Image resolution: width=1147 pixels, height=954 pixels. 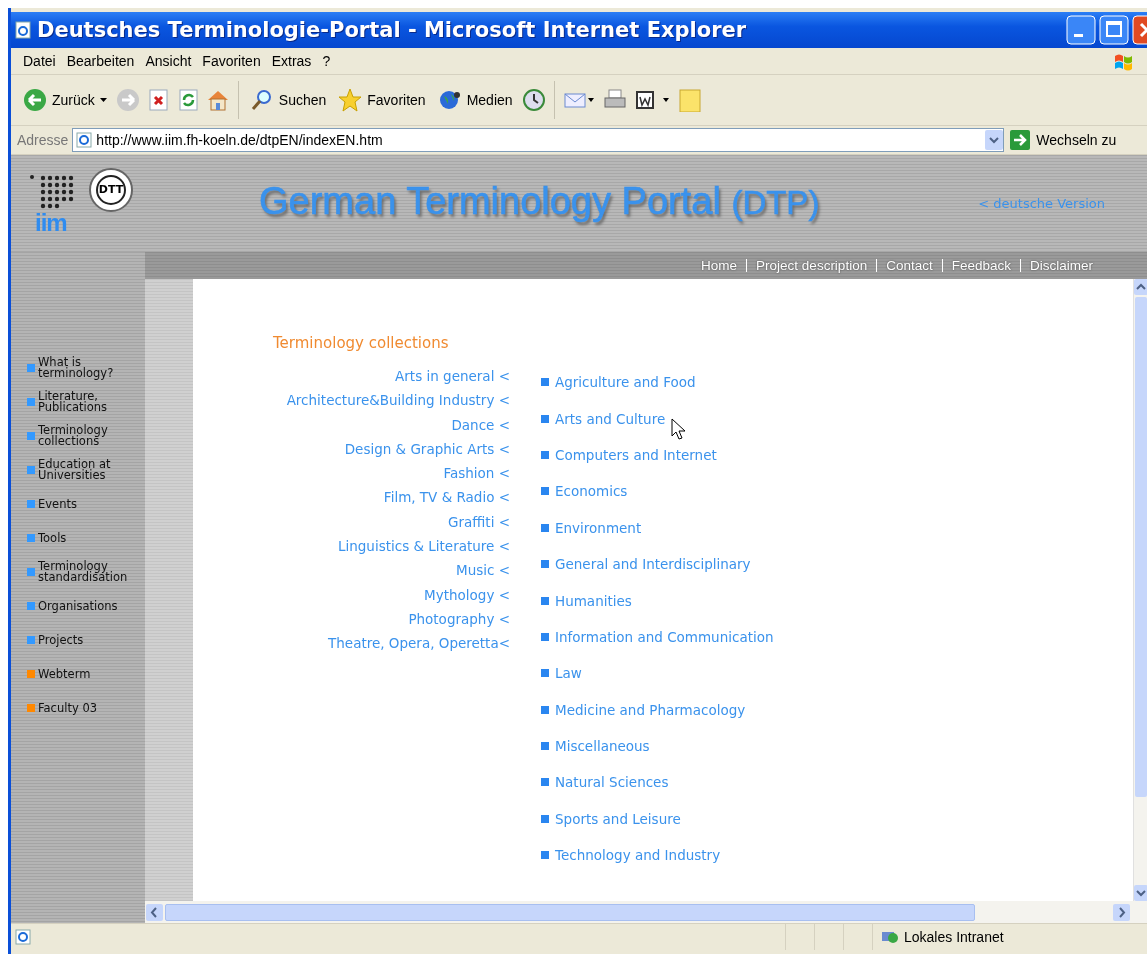 I want to click on scroll-left-icon, so click(x=154, y=912).